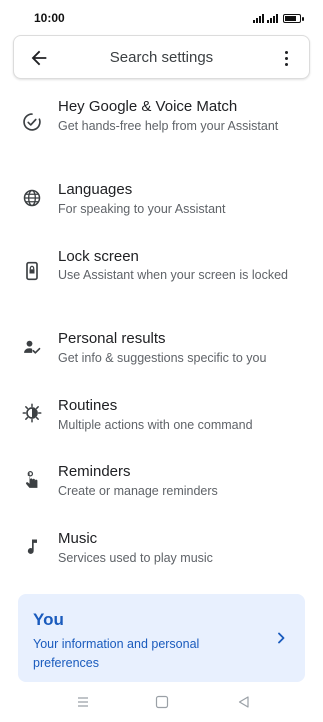 The width and height of the screenshot is (323, 722). I want to click on routines-icon, so click(32, 413).